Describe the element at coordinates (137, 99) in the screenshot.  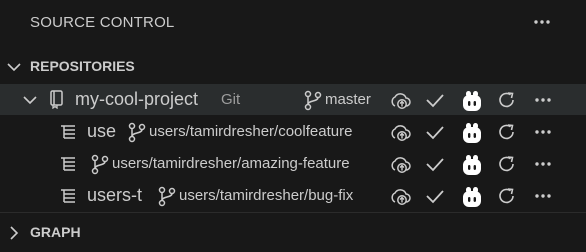
I see `repository-name: my-cool-project` at that location.